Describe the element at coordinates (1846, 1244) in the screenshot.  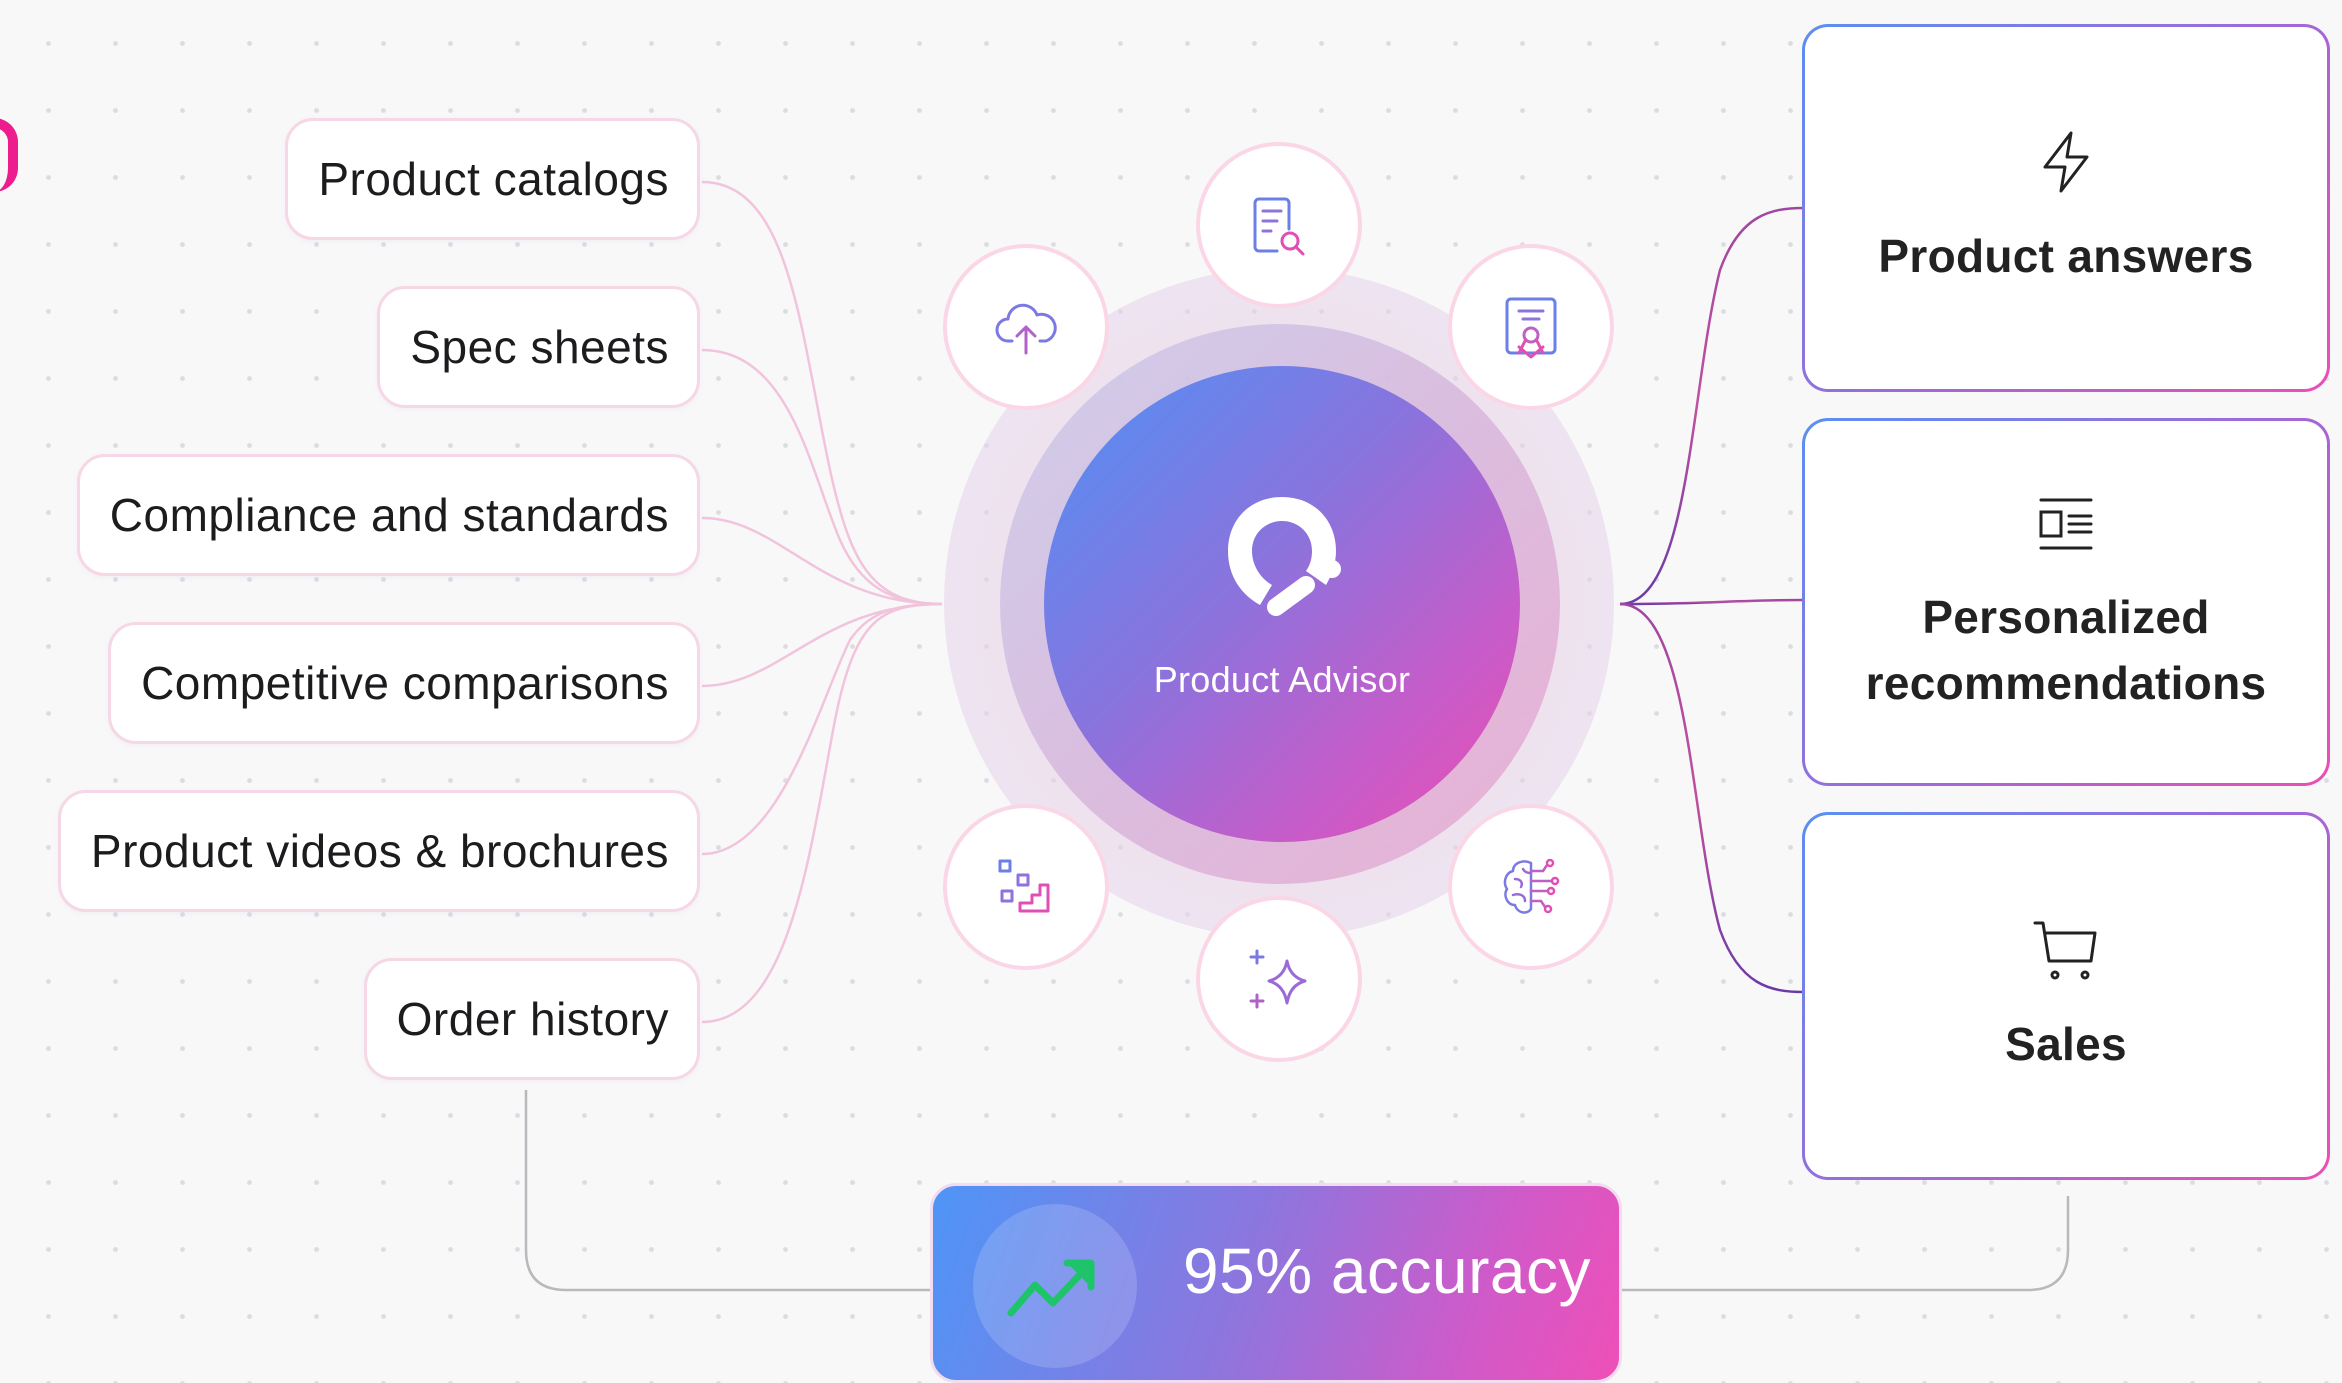
I see `connector-sales-accuracy` at that location.